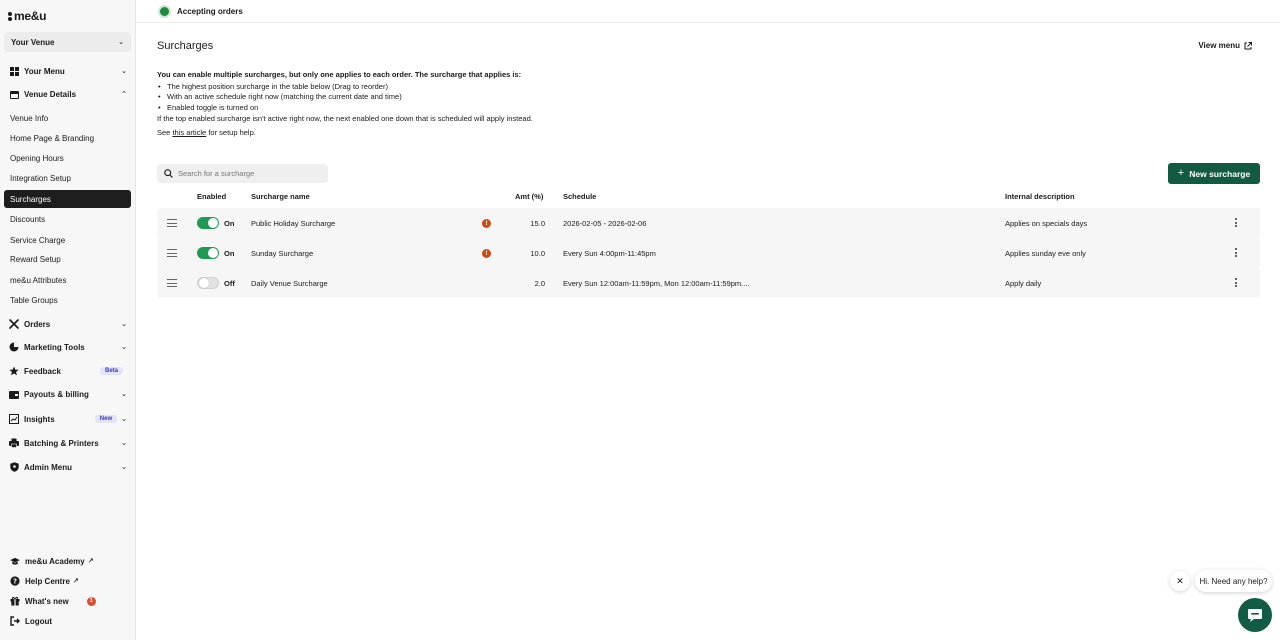  Describe the element at coordinates (15, 581) in the screenshot. I see `help-icon: ?` at that location.